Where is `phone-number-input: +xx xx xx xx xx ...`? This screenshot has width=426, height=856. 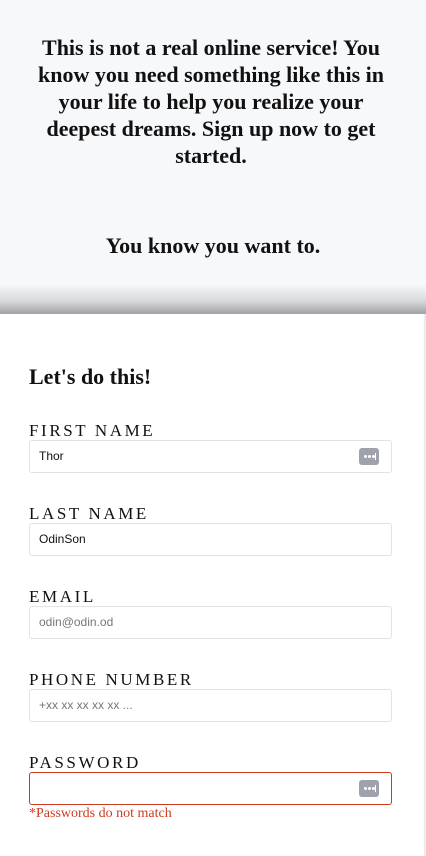
phone-number-input: +xx xx xx xx xx ... is located at coordinates (210, 705).